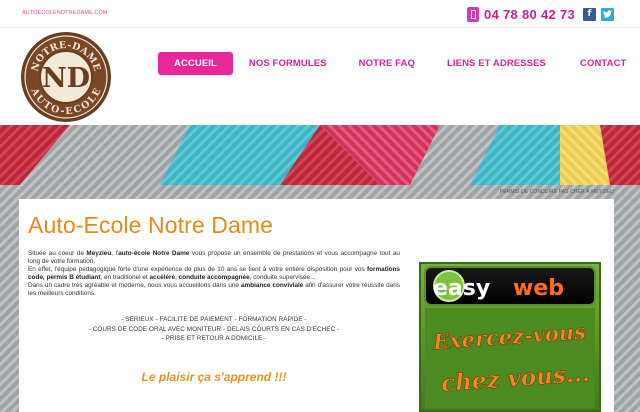 The width and height of the screenshot is (640, 412). I want to click on auto-ecole-logo: NOTRE-DAME AUTO-ECOLE ND, so click(66, 77).